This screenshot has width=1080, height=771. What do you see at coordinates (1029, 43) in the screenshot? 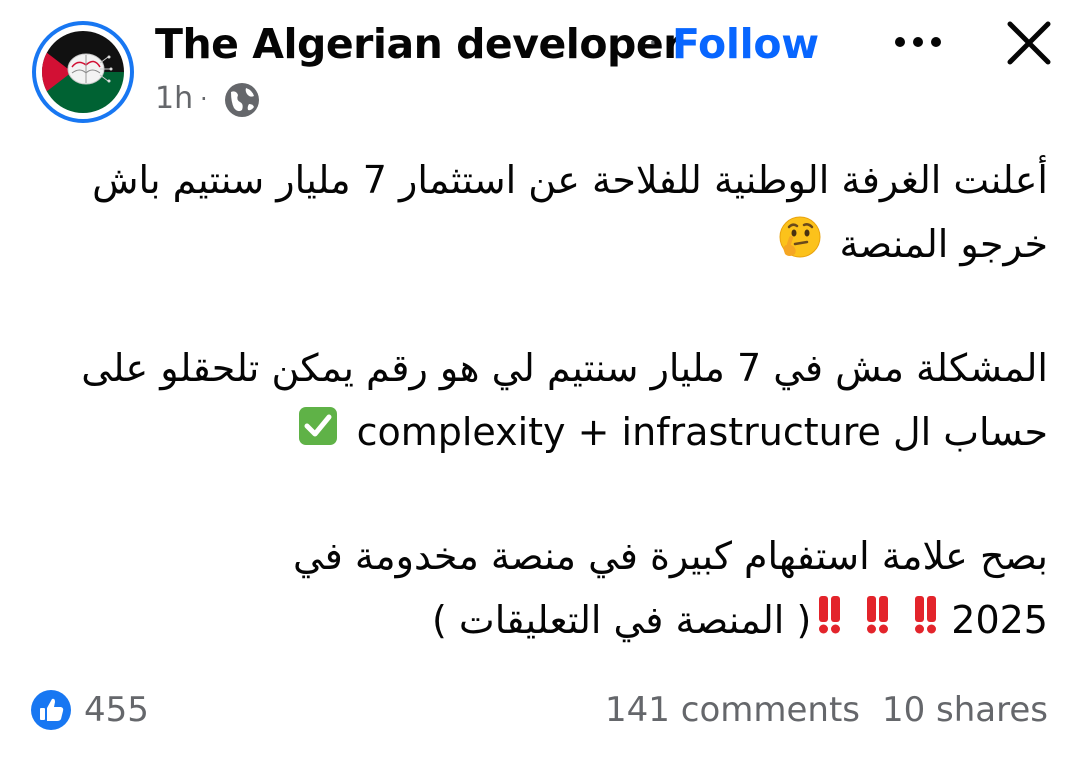
I see `close-icon` at bounding box center [1029, 43].